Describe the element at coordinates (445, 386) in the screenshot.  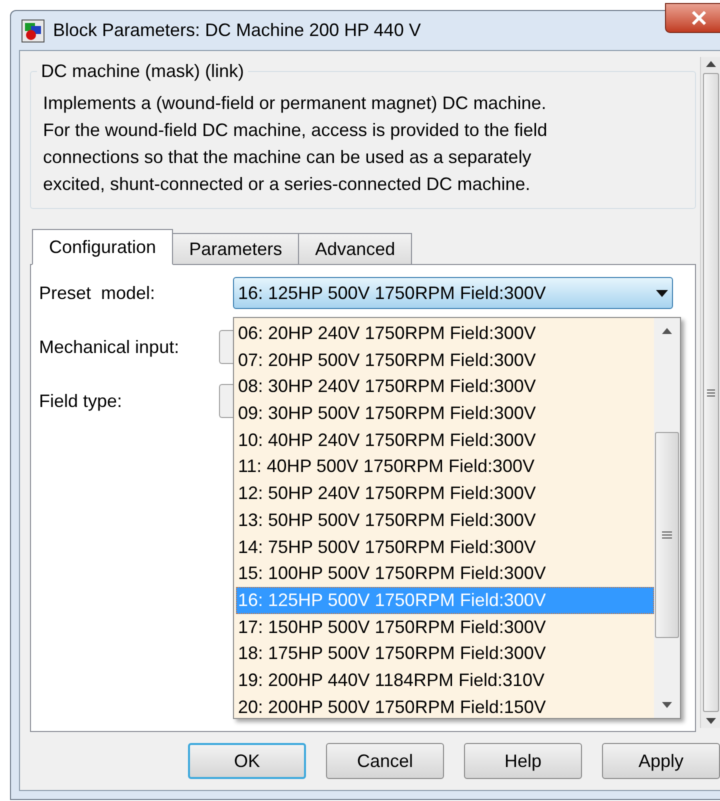
I see `dropdown-option: 08: 30HP 240V 1750RPM Field:300V` at that location.